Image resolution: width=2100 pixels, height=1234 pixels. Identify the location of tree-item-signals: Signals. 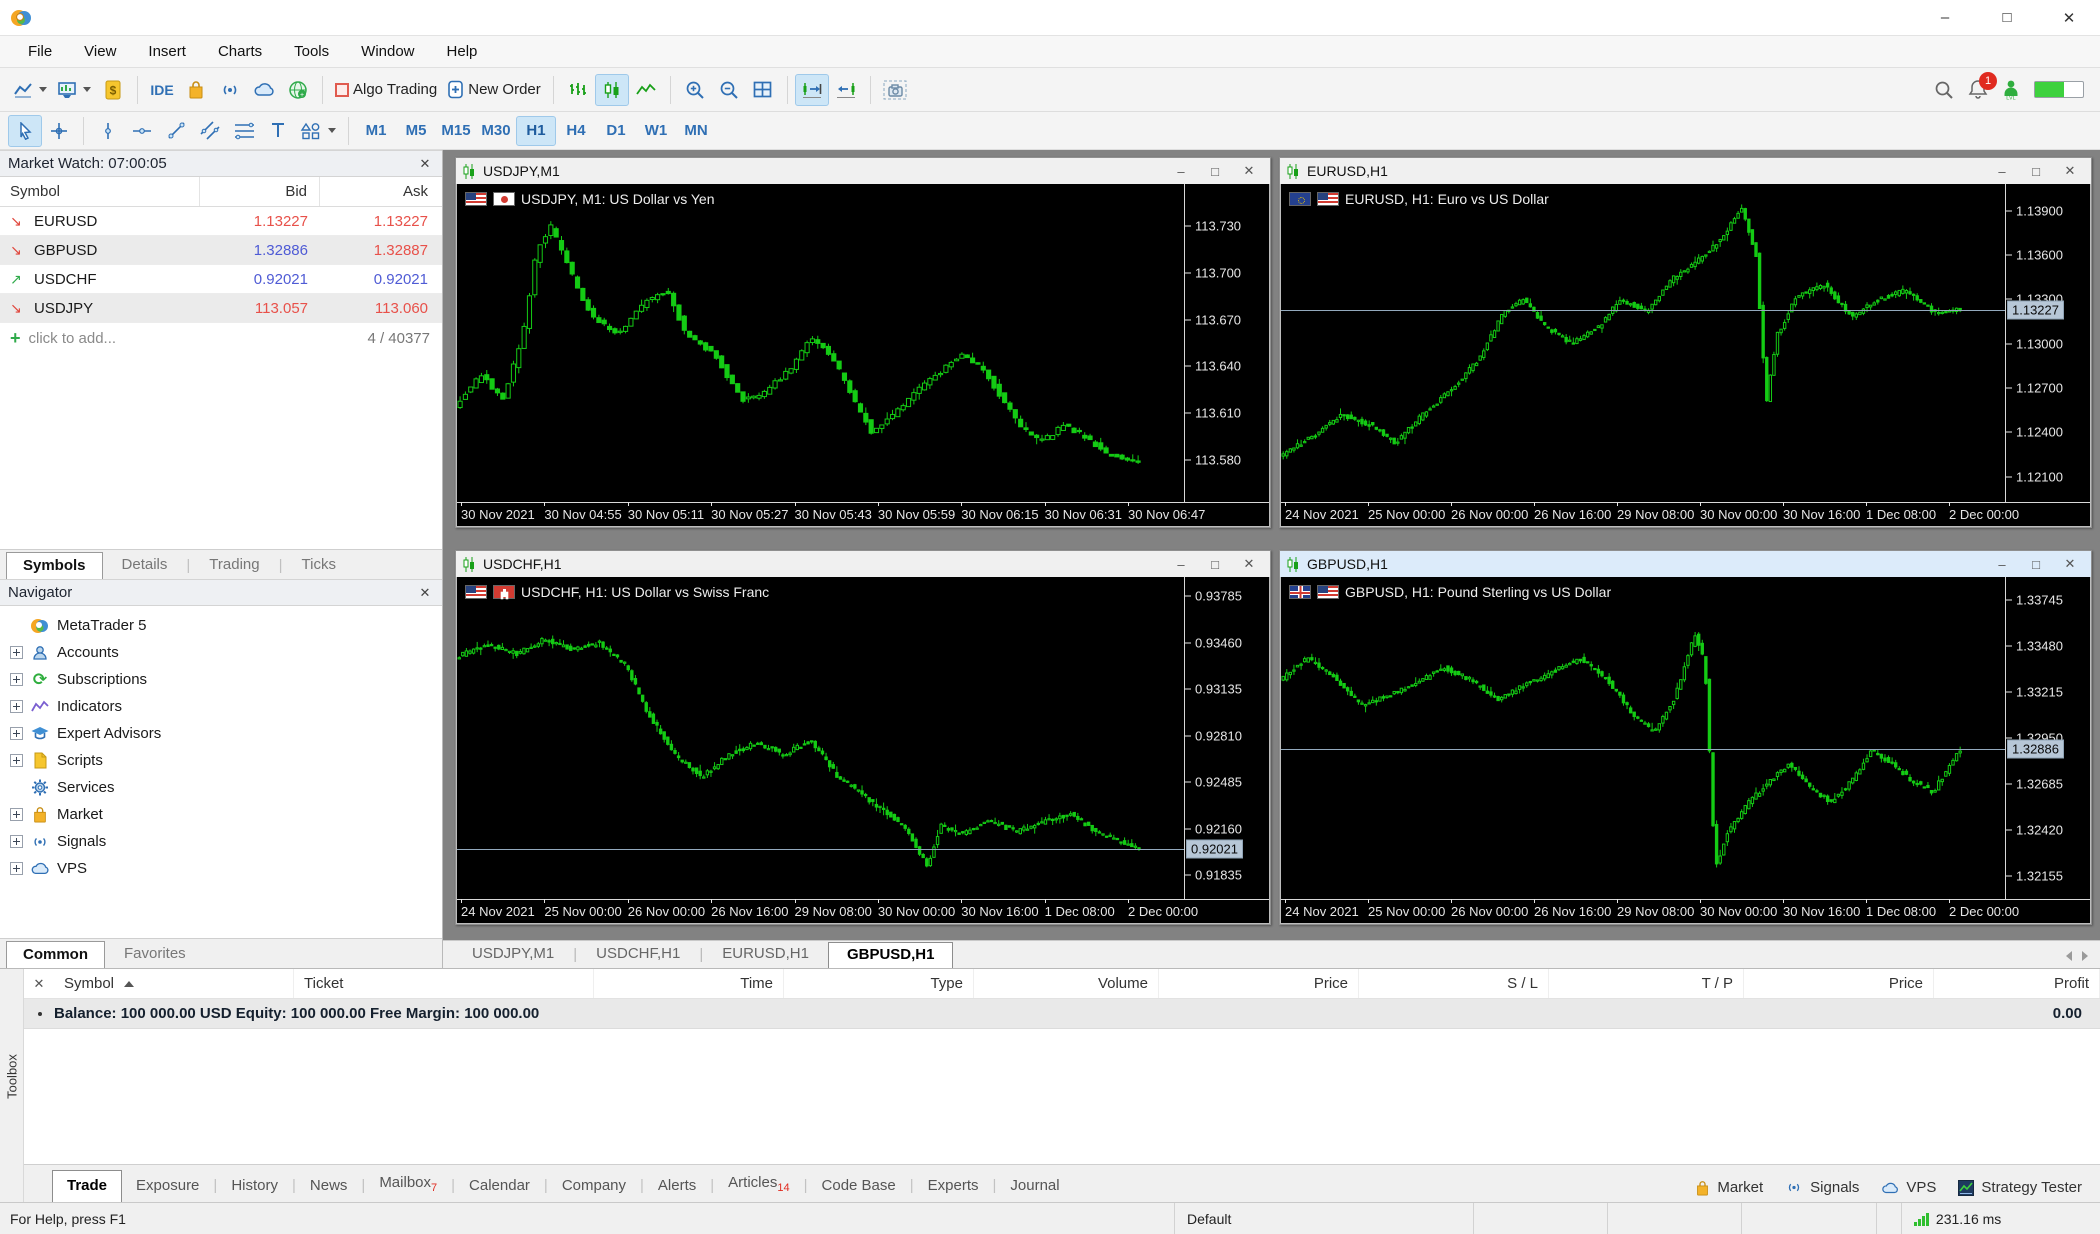
(226, 841).